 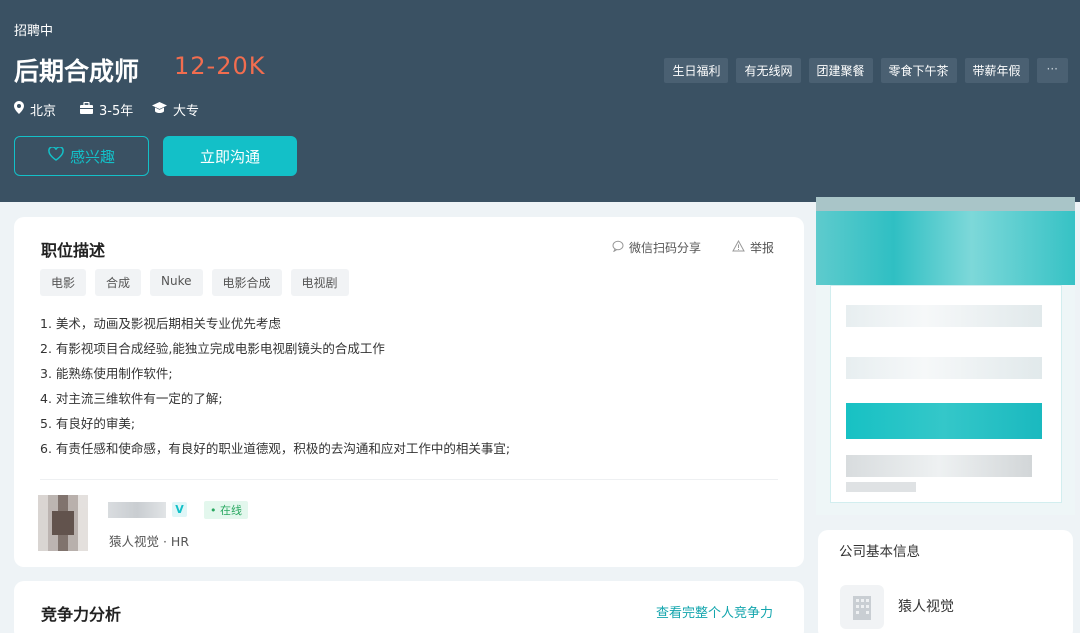 What do you see at coordinates (131, 398) in the screenshot?
I see `description-line: 4. 对主流三维软件有一定的了解;` at bounding box center [131, 398].